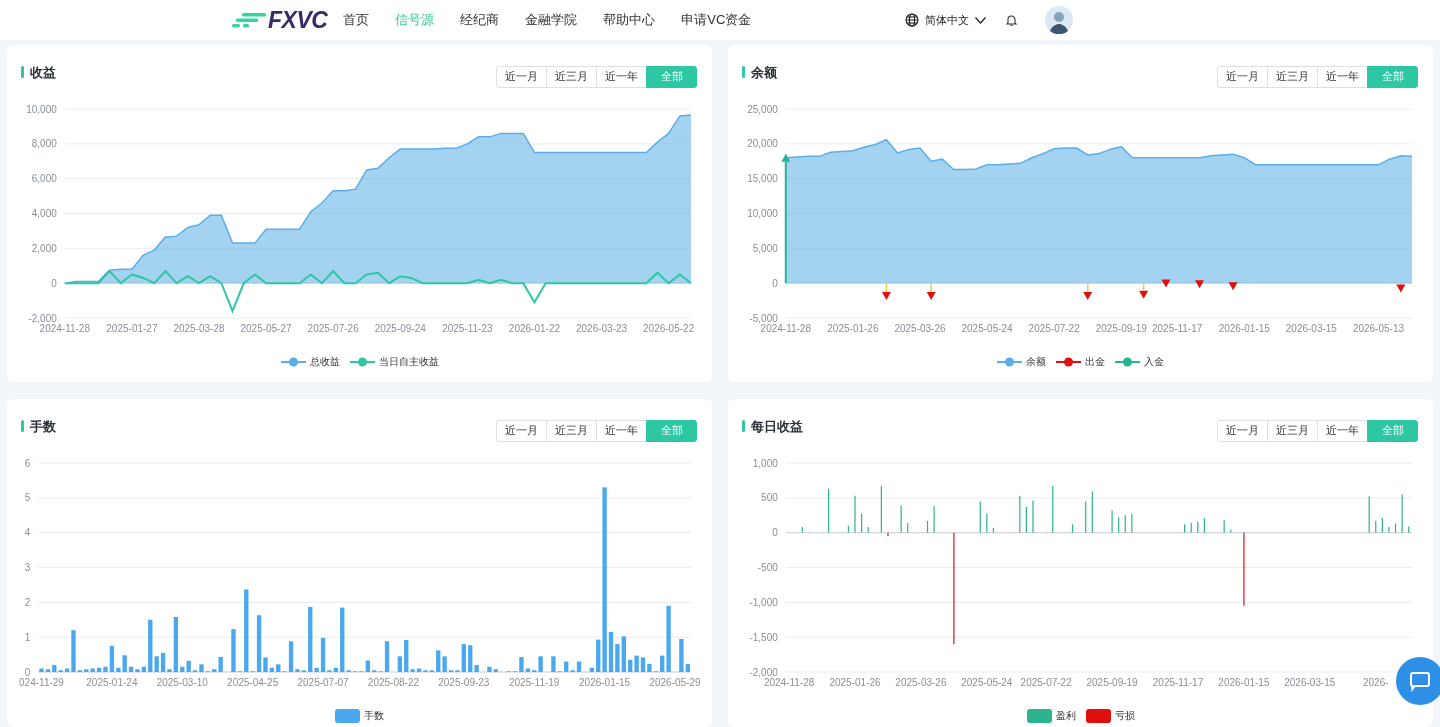 This screenshot has height=727, width=1440. Describe the element at coordinates (44, 144) in the screenshot. I see `axis-label: 8,000` at that location.